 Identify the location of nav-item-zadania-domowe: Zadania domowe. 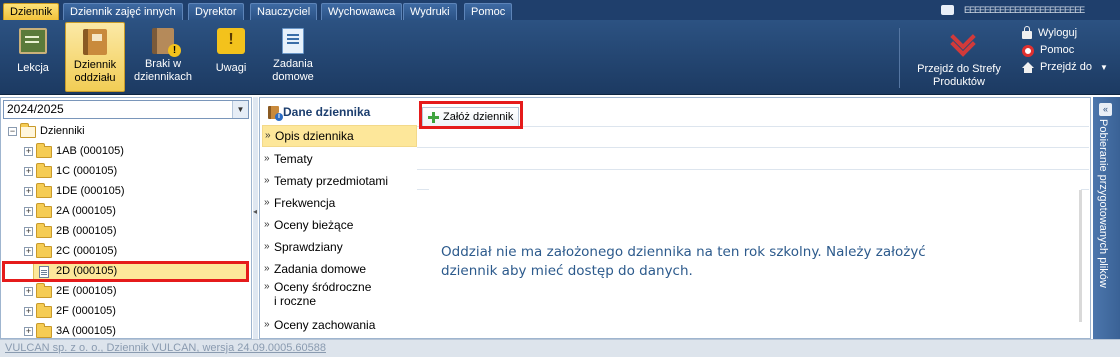
(339, 269).